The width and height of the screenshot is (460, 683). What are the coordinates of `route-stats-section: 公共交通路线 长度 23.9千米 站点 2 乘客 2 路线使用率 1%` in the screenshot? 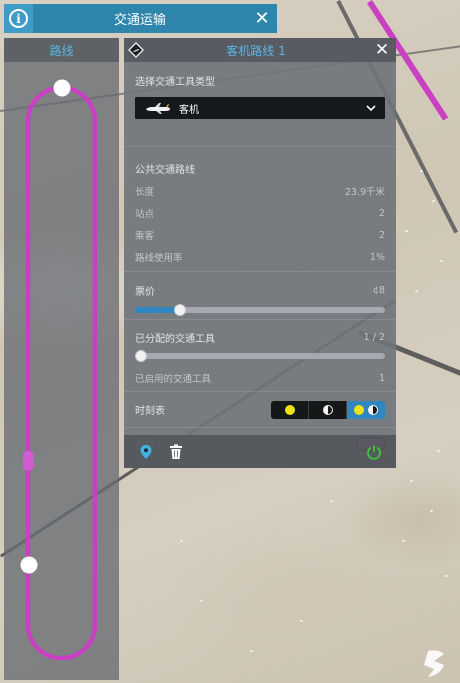 It's located at (260, 209).